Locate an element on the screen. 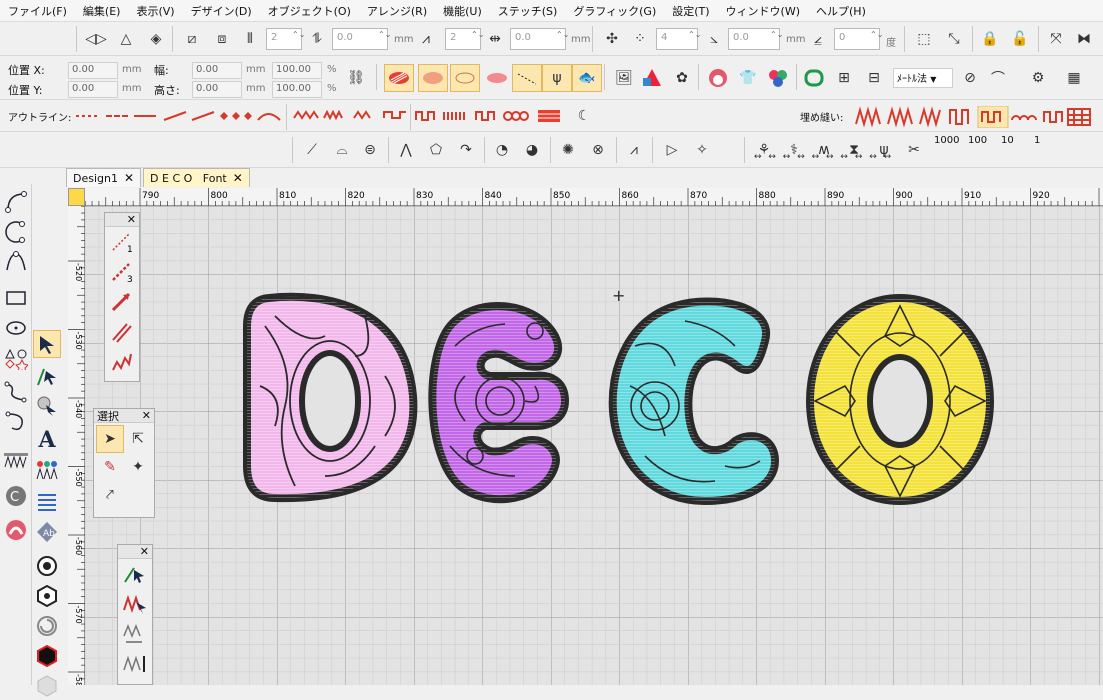 The image size is (1103, 700). ellipse-icon is located at coordinates (16, 328).